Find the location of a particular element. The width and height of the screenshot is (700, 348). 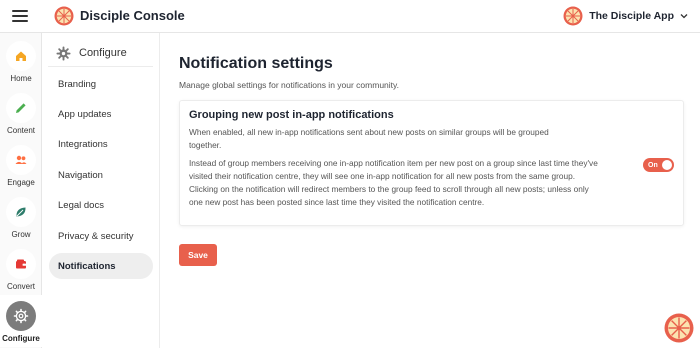

rail-item-grow: Grow is located at coordinates (21, 217).